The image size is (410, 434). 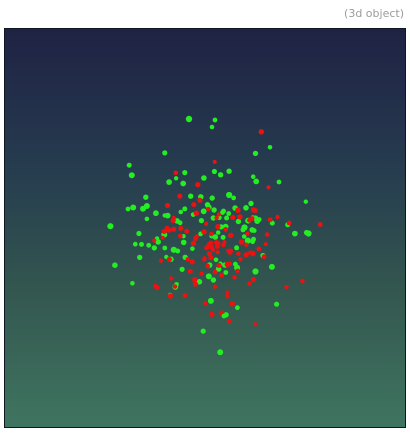 What do you see at coordinates (374, 13) in the screenshot?
I see `viewer-label: (3d object)` at bounding box center [374, 13].